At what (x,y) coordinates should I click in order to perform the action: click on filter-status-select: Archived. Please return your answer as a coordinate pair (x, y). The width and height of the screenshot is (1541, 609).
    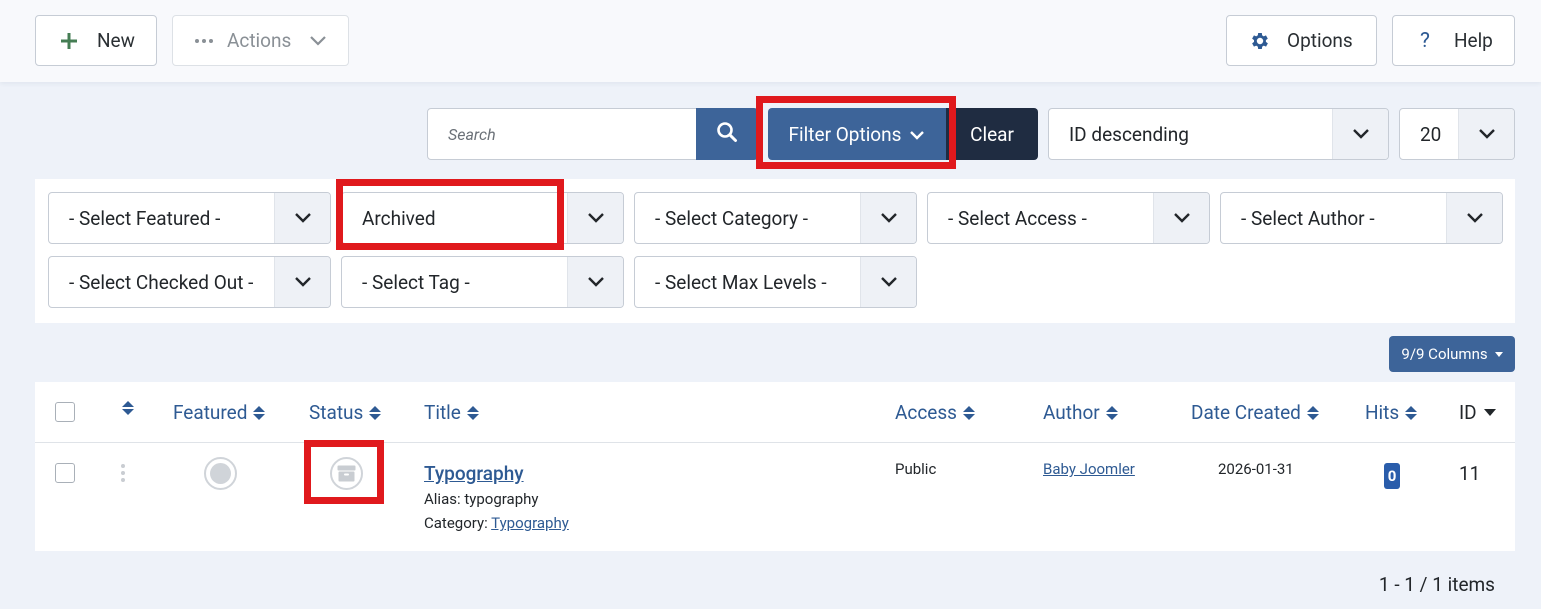
    Looking at the image, I should click on (482, 218).